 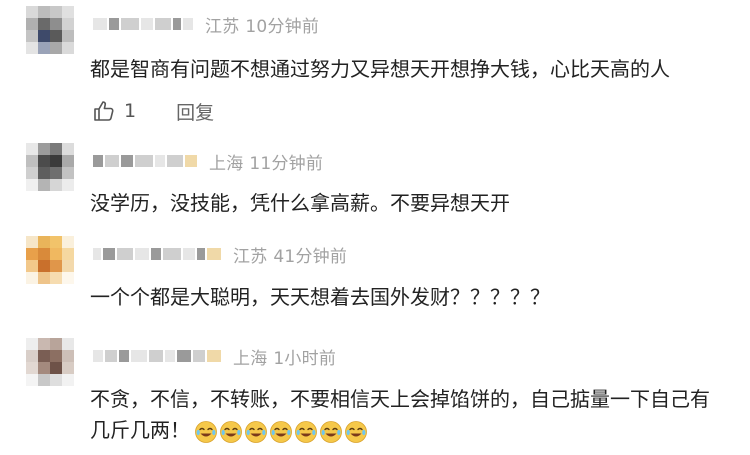 What do you see at coordinates (380, 69) in the screenshot?
I see `comment-text: 都是智商有问题不想通过努力又异想天开想挣大钱，心比天高的人` at bounding box center [380, 69].